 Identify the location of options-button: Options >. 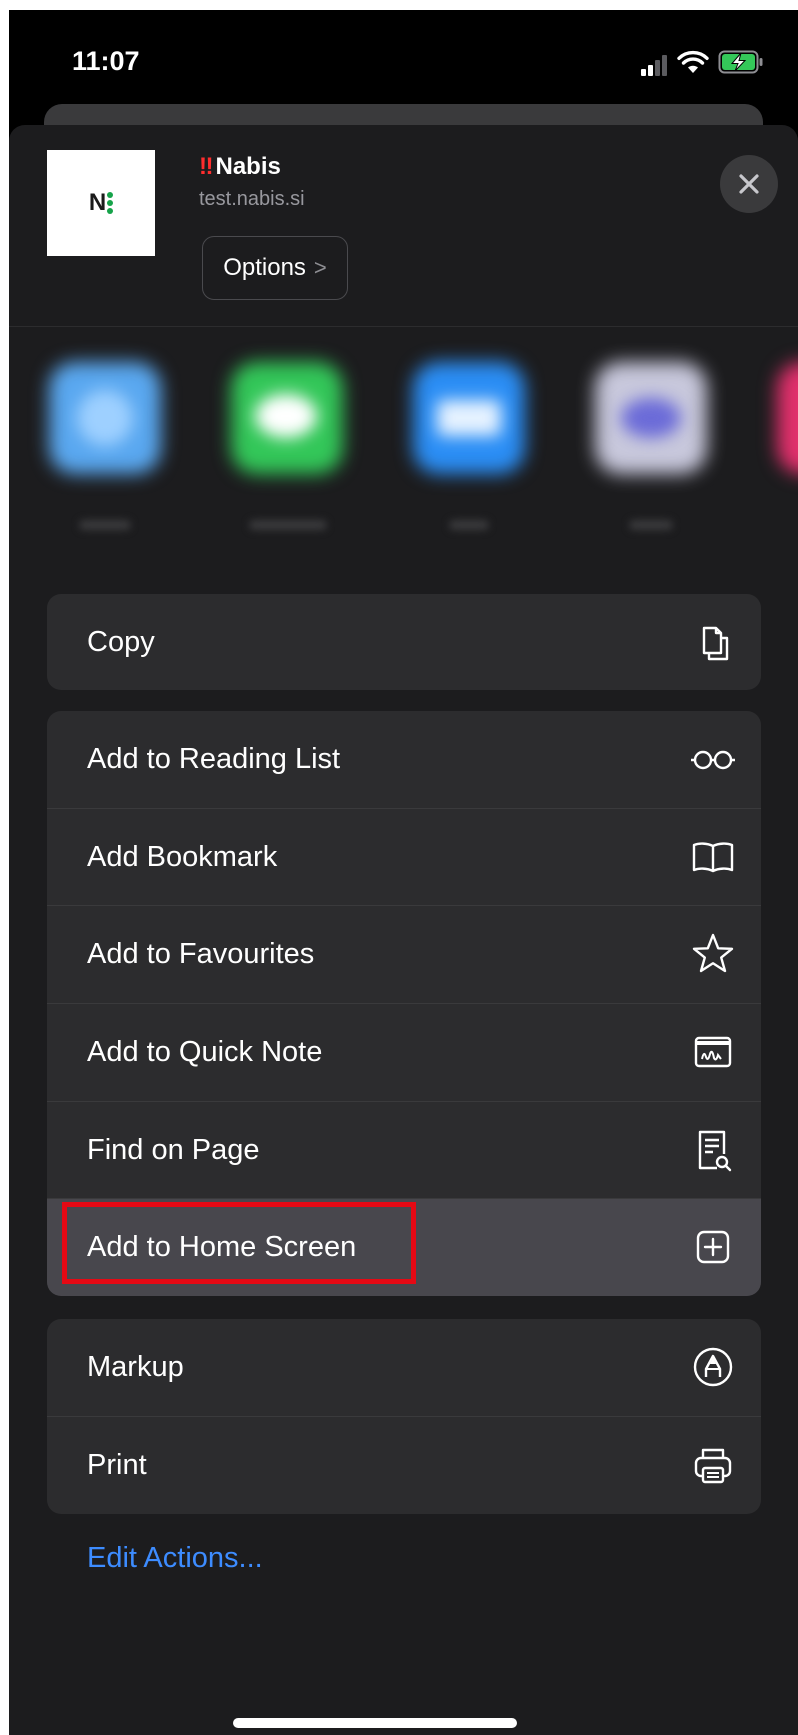
(275, 268).